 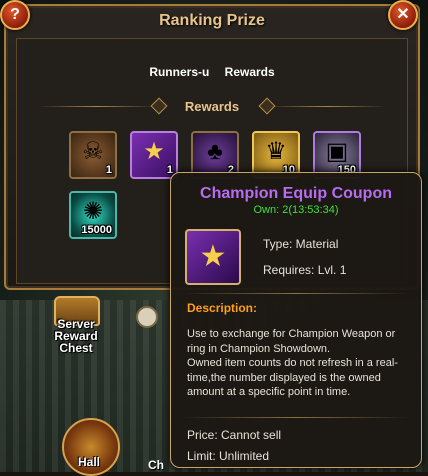 I want to click on server-reward-chest-button: Server Reward Chest, so click(x=76, y=326).